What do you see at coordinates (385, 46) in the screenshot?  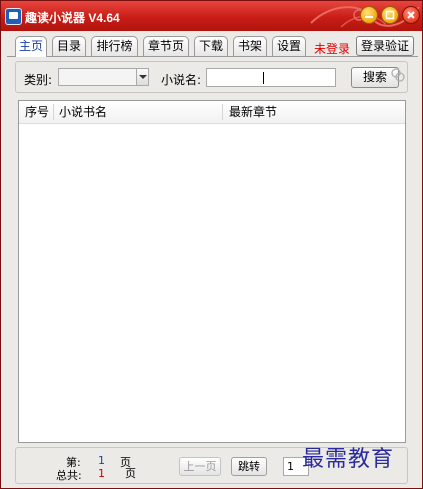 I see `login-verify-button: 登录验证` at bounding box center [385, 46].